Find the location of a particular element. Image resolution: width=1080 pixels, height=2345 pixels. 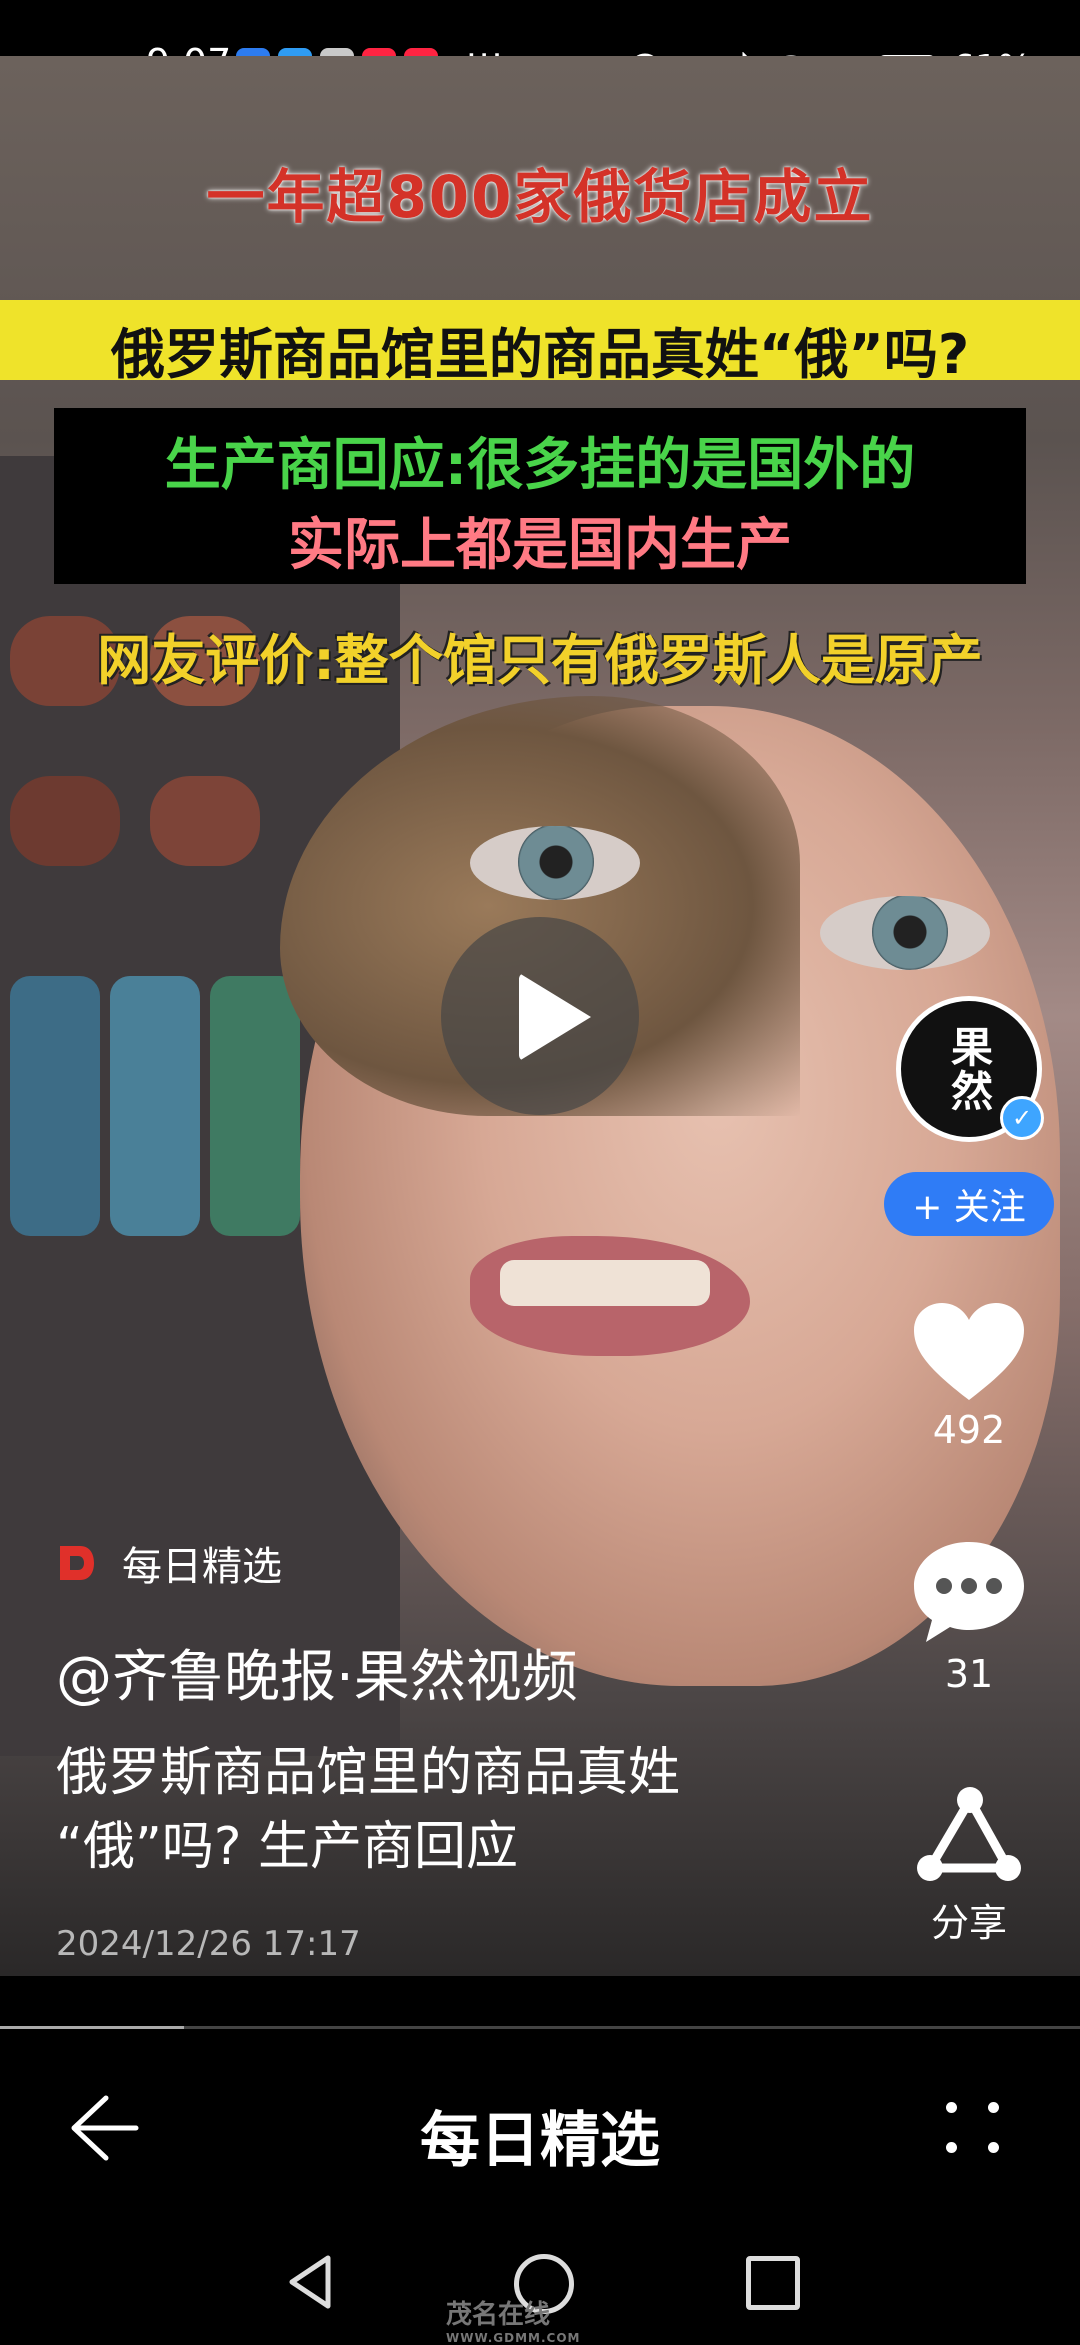

author-name: @齐鲁晚报·果然视频 is located at coordinates (317, 1672).